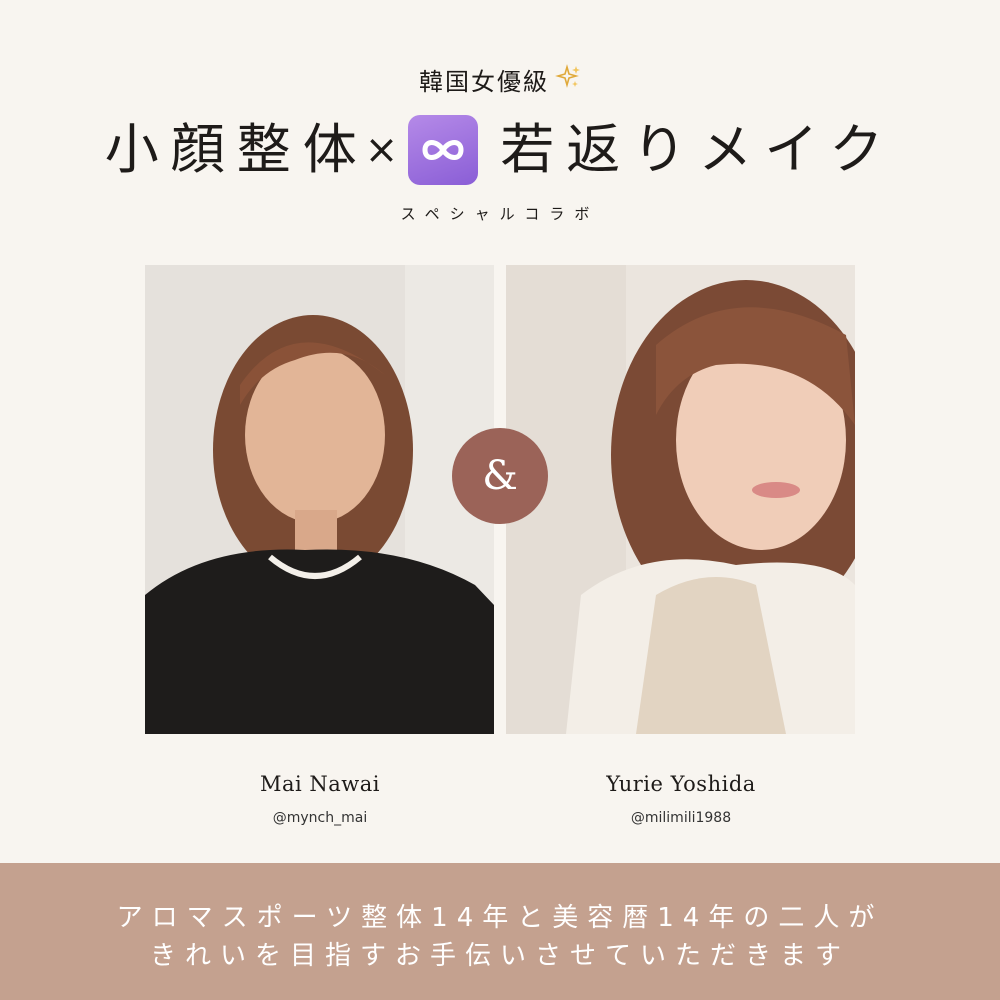 The width and height of the screenshot is (1000, 1000). Describe the element at coordinates (499, 956) in the screenshot. I see `footer-line-2: きれいを目指すお手伝いさせていただきます` at that location.